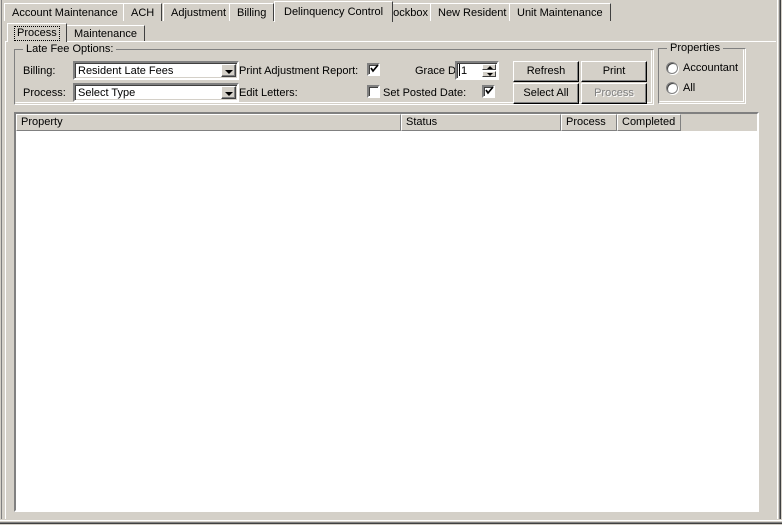  What do you see at coordinates (2, 262) in the screenshot?
I see `window-frame-left` at bounding box center [2, 262].